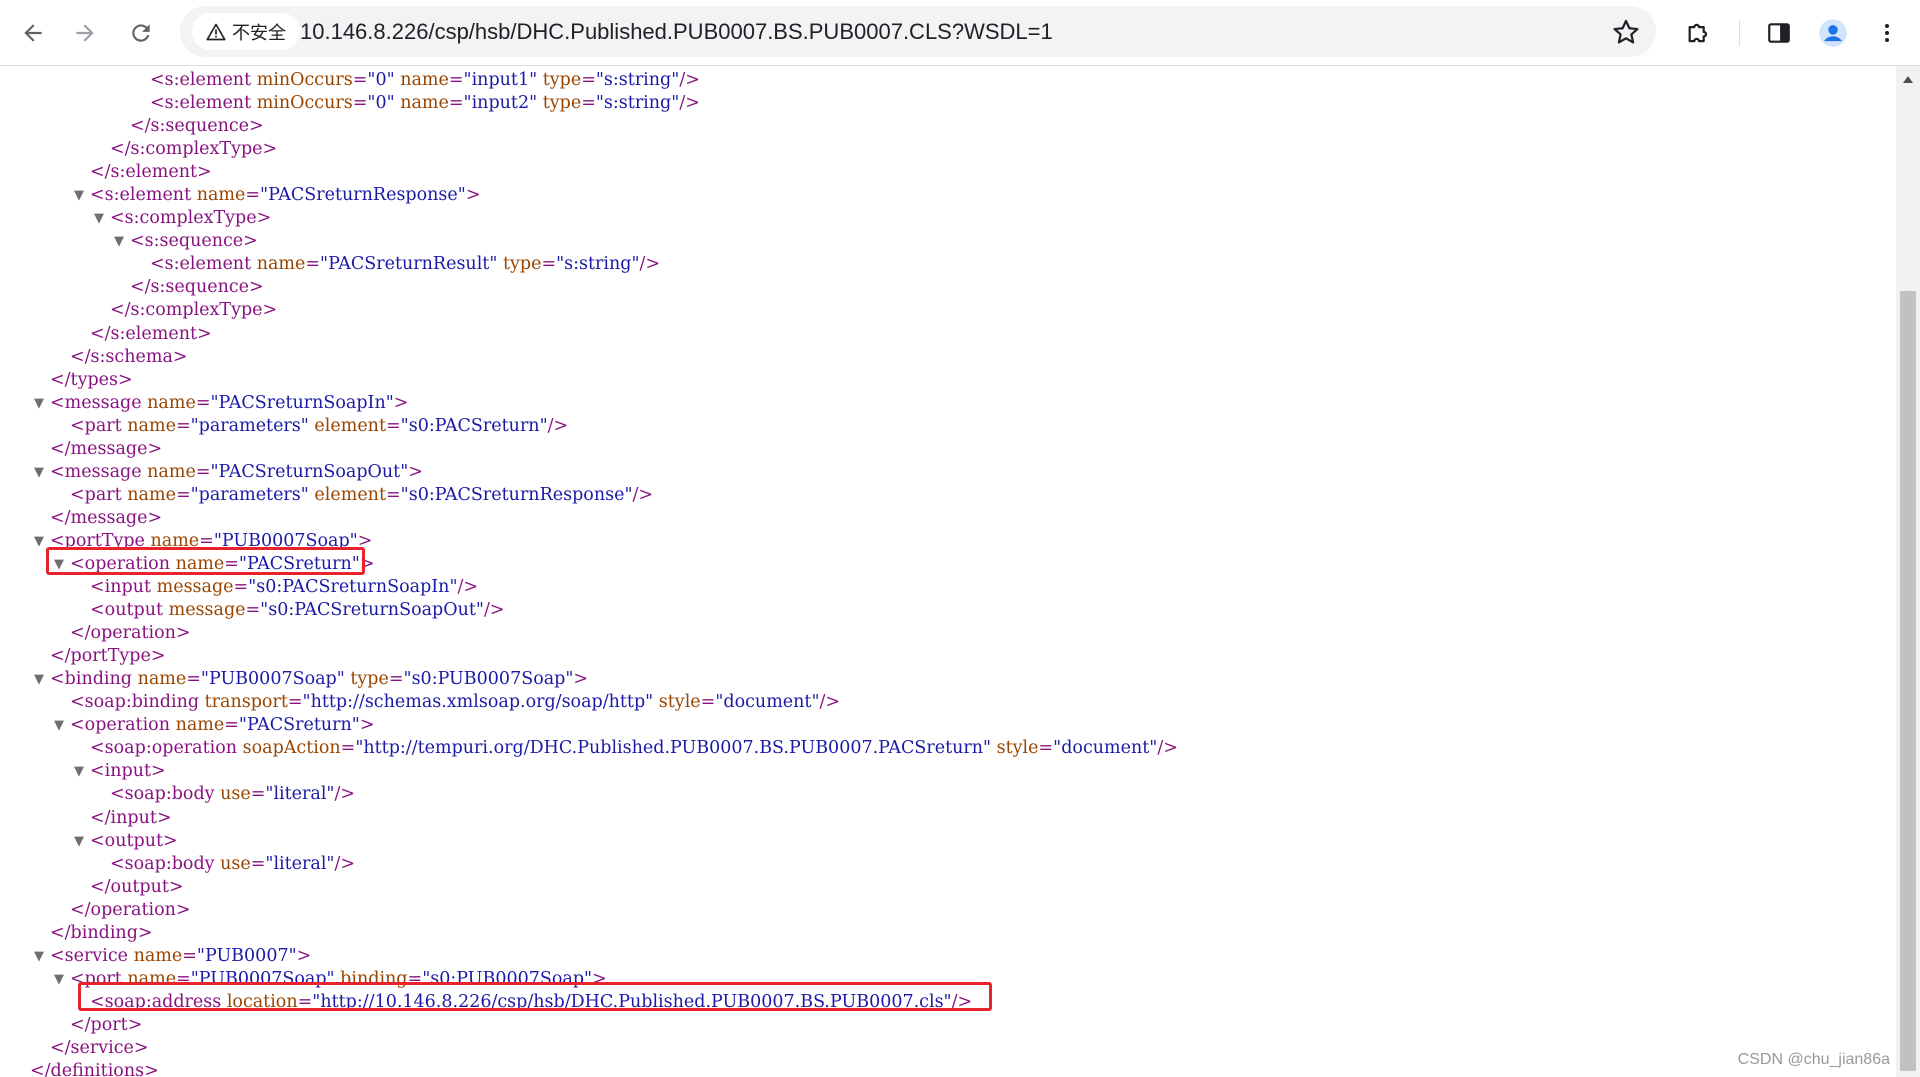  What do you see at coordinates (236, 471) in the screenshot?
I see `xml-line-text: <message name="PACSreturnSoapOut">` at bounding box center [236, 471].